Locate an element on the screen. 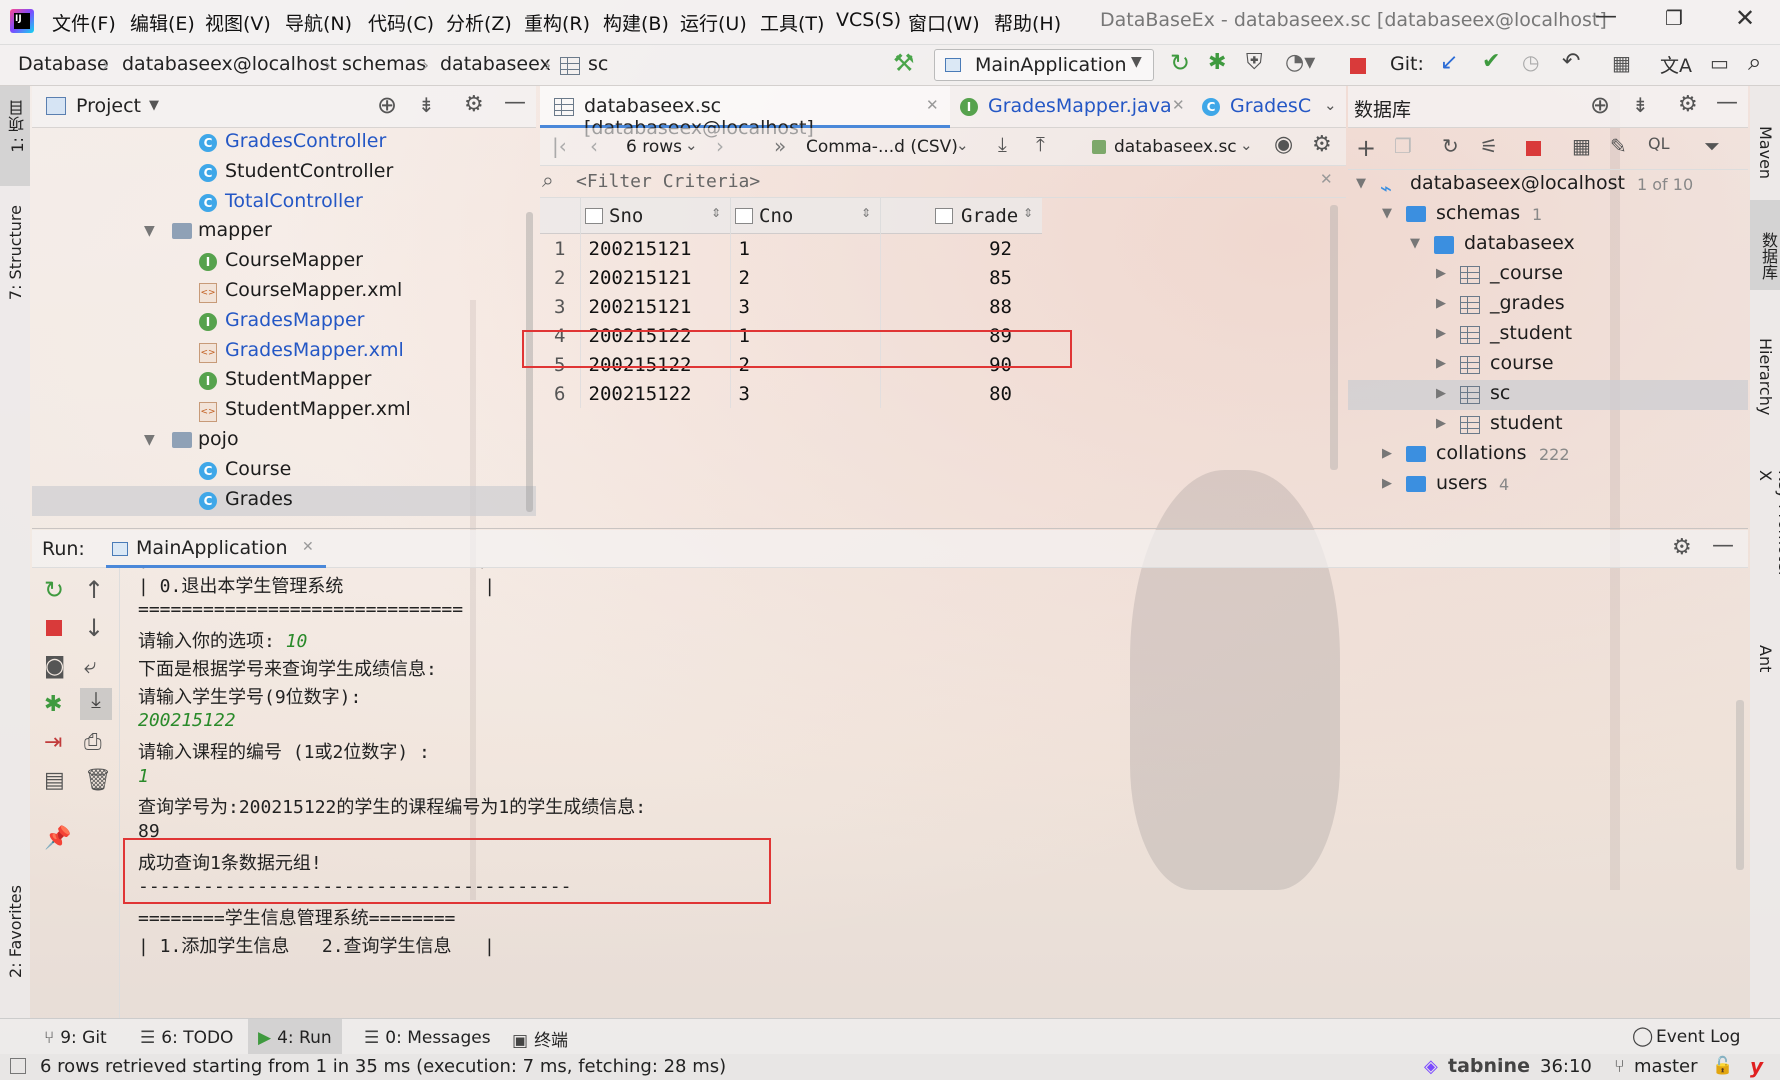 The height and width of the screenshot is (1080, 1780). breadcrumb-datasource: databaseex@localhost is located at coordinates (229, 64).